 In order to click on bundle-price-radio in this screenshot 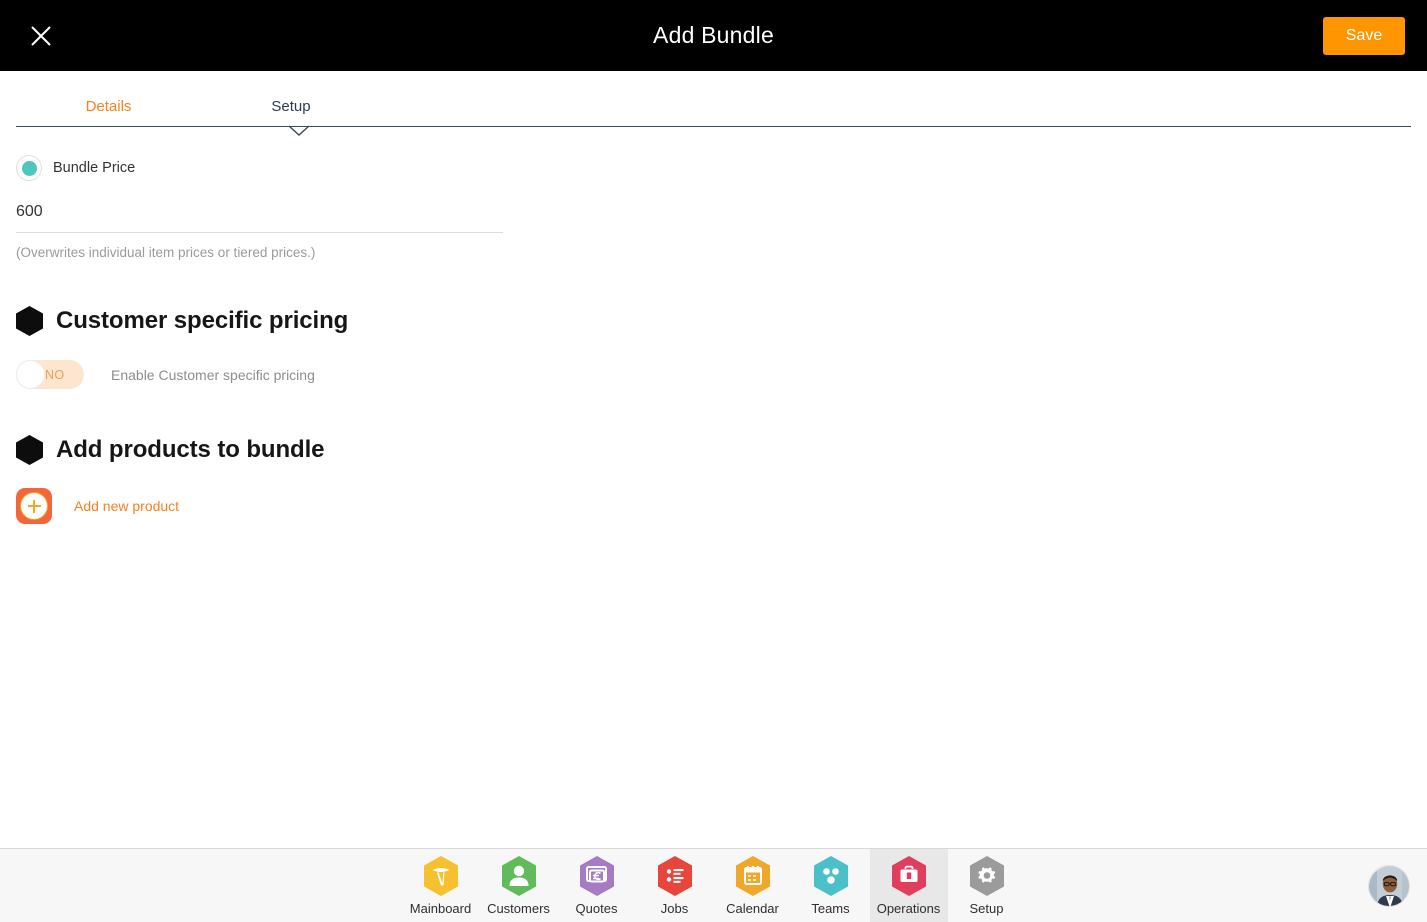, I will do `click(29, 168)`.